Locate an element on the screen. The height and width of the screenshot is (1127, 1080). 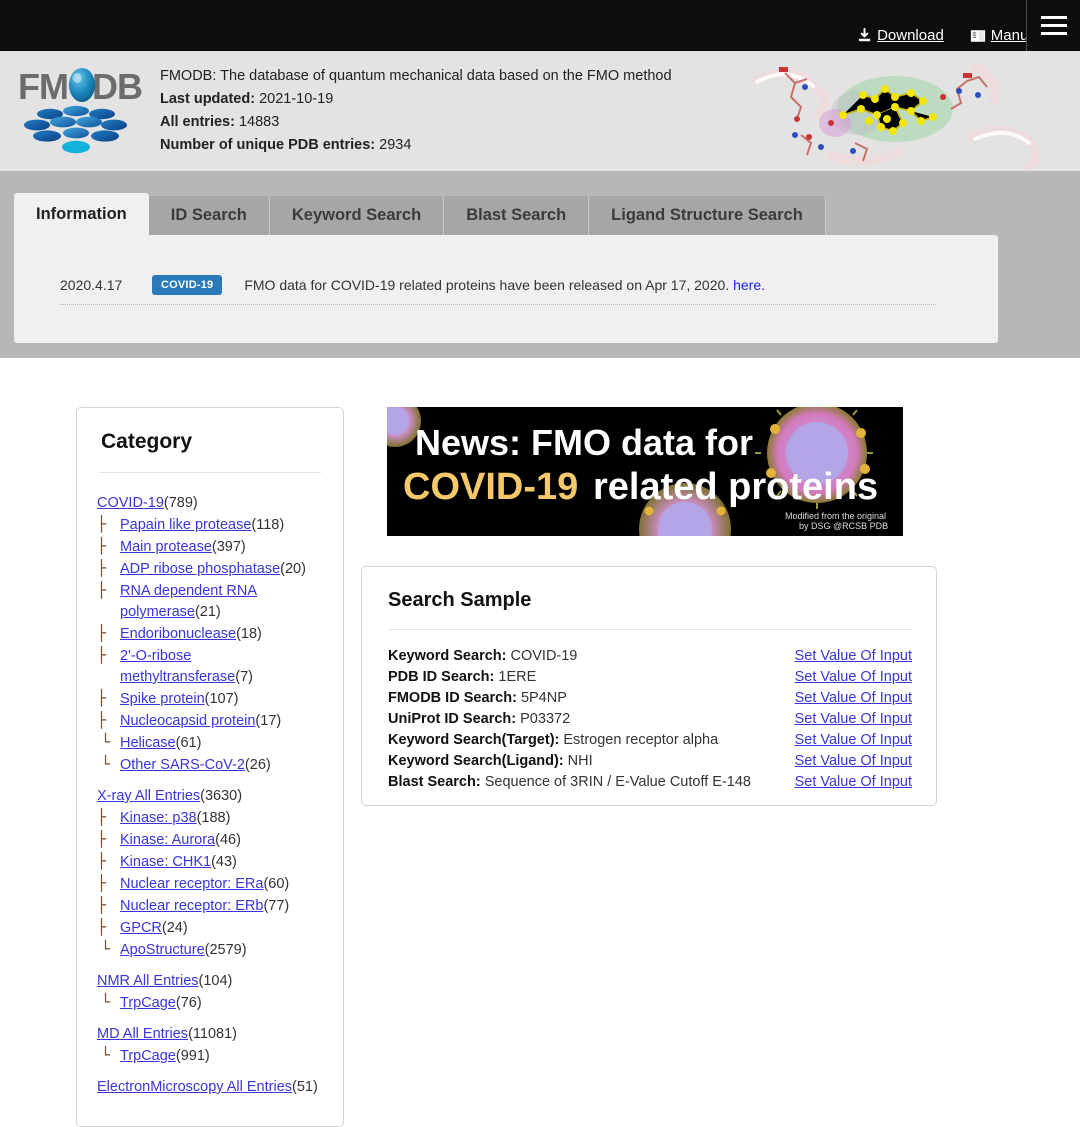
category-link: Endoribonuclease is located at coordinates (178, 634).